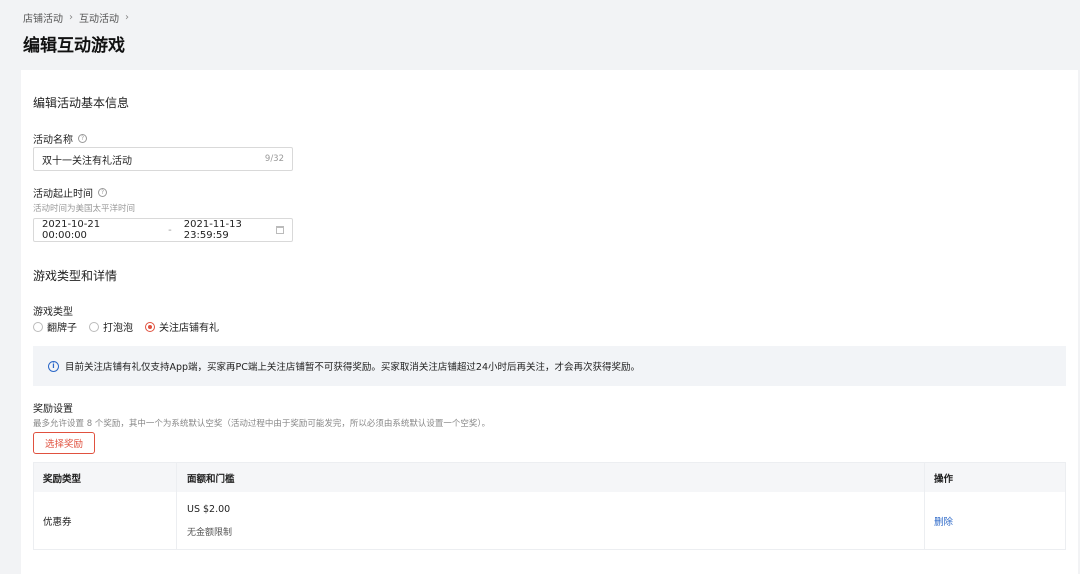  What do you see at coordinates (118, 328) in the screenshot?
I see `radio-label: 打泡泡` at bounding box center [118, 328].